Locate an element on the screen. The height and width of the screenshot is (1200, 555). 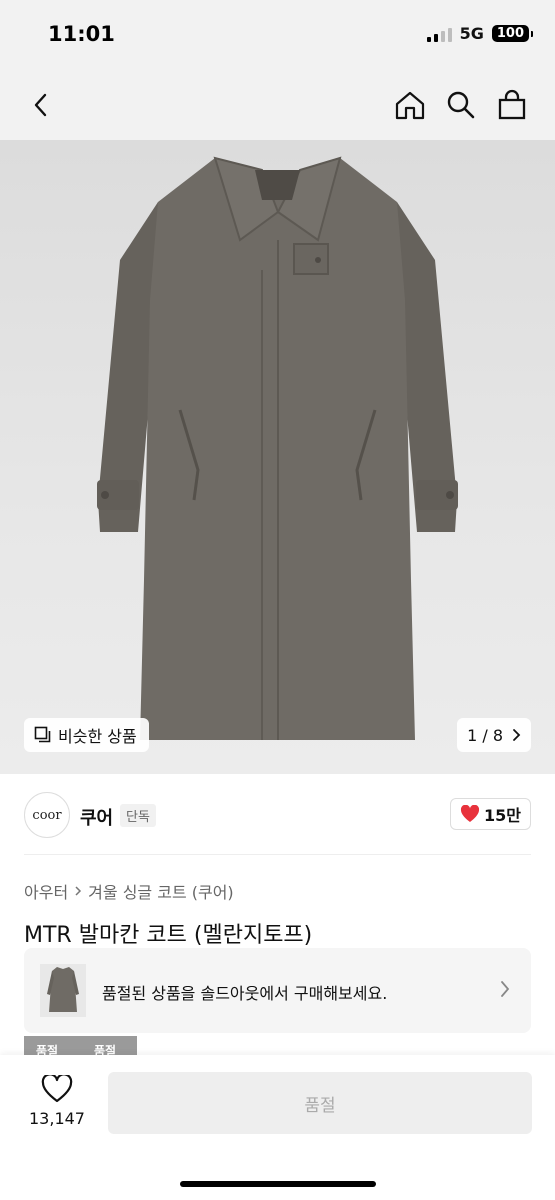
signal-icon is located at coordinates (439, 34).